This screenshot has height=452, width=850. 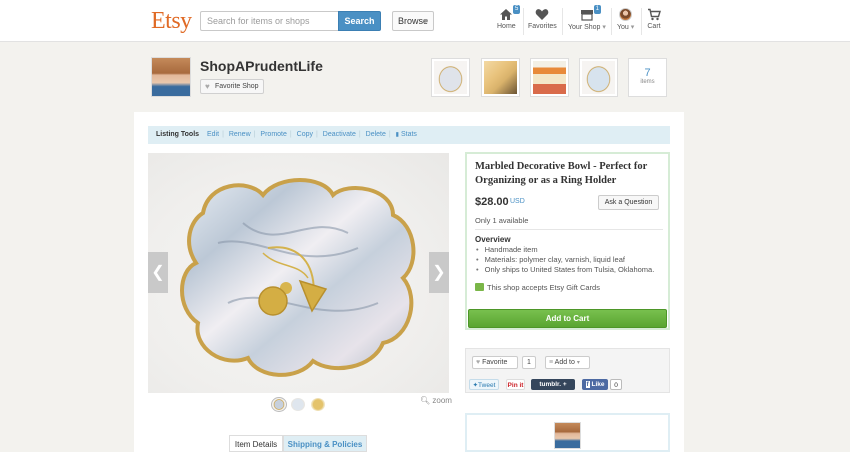 I want to click on availability-text: Only 1 available, so click(x=502, y=220).